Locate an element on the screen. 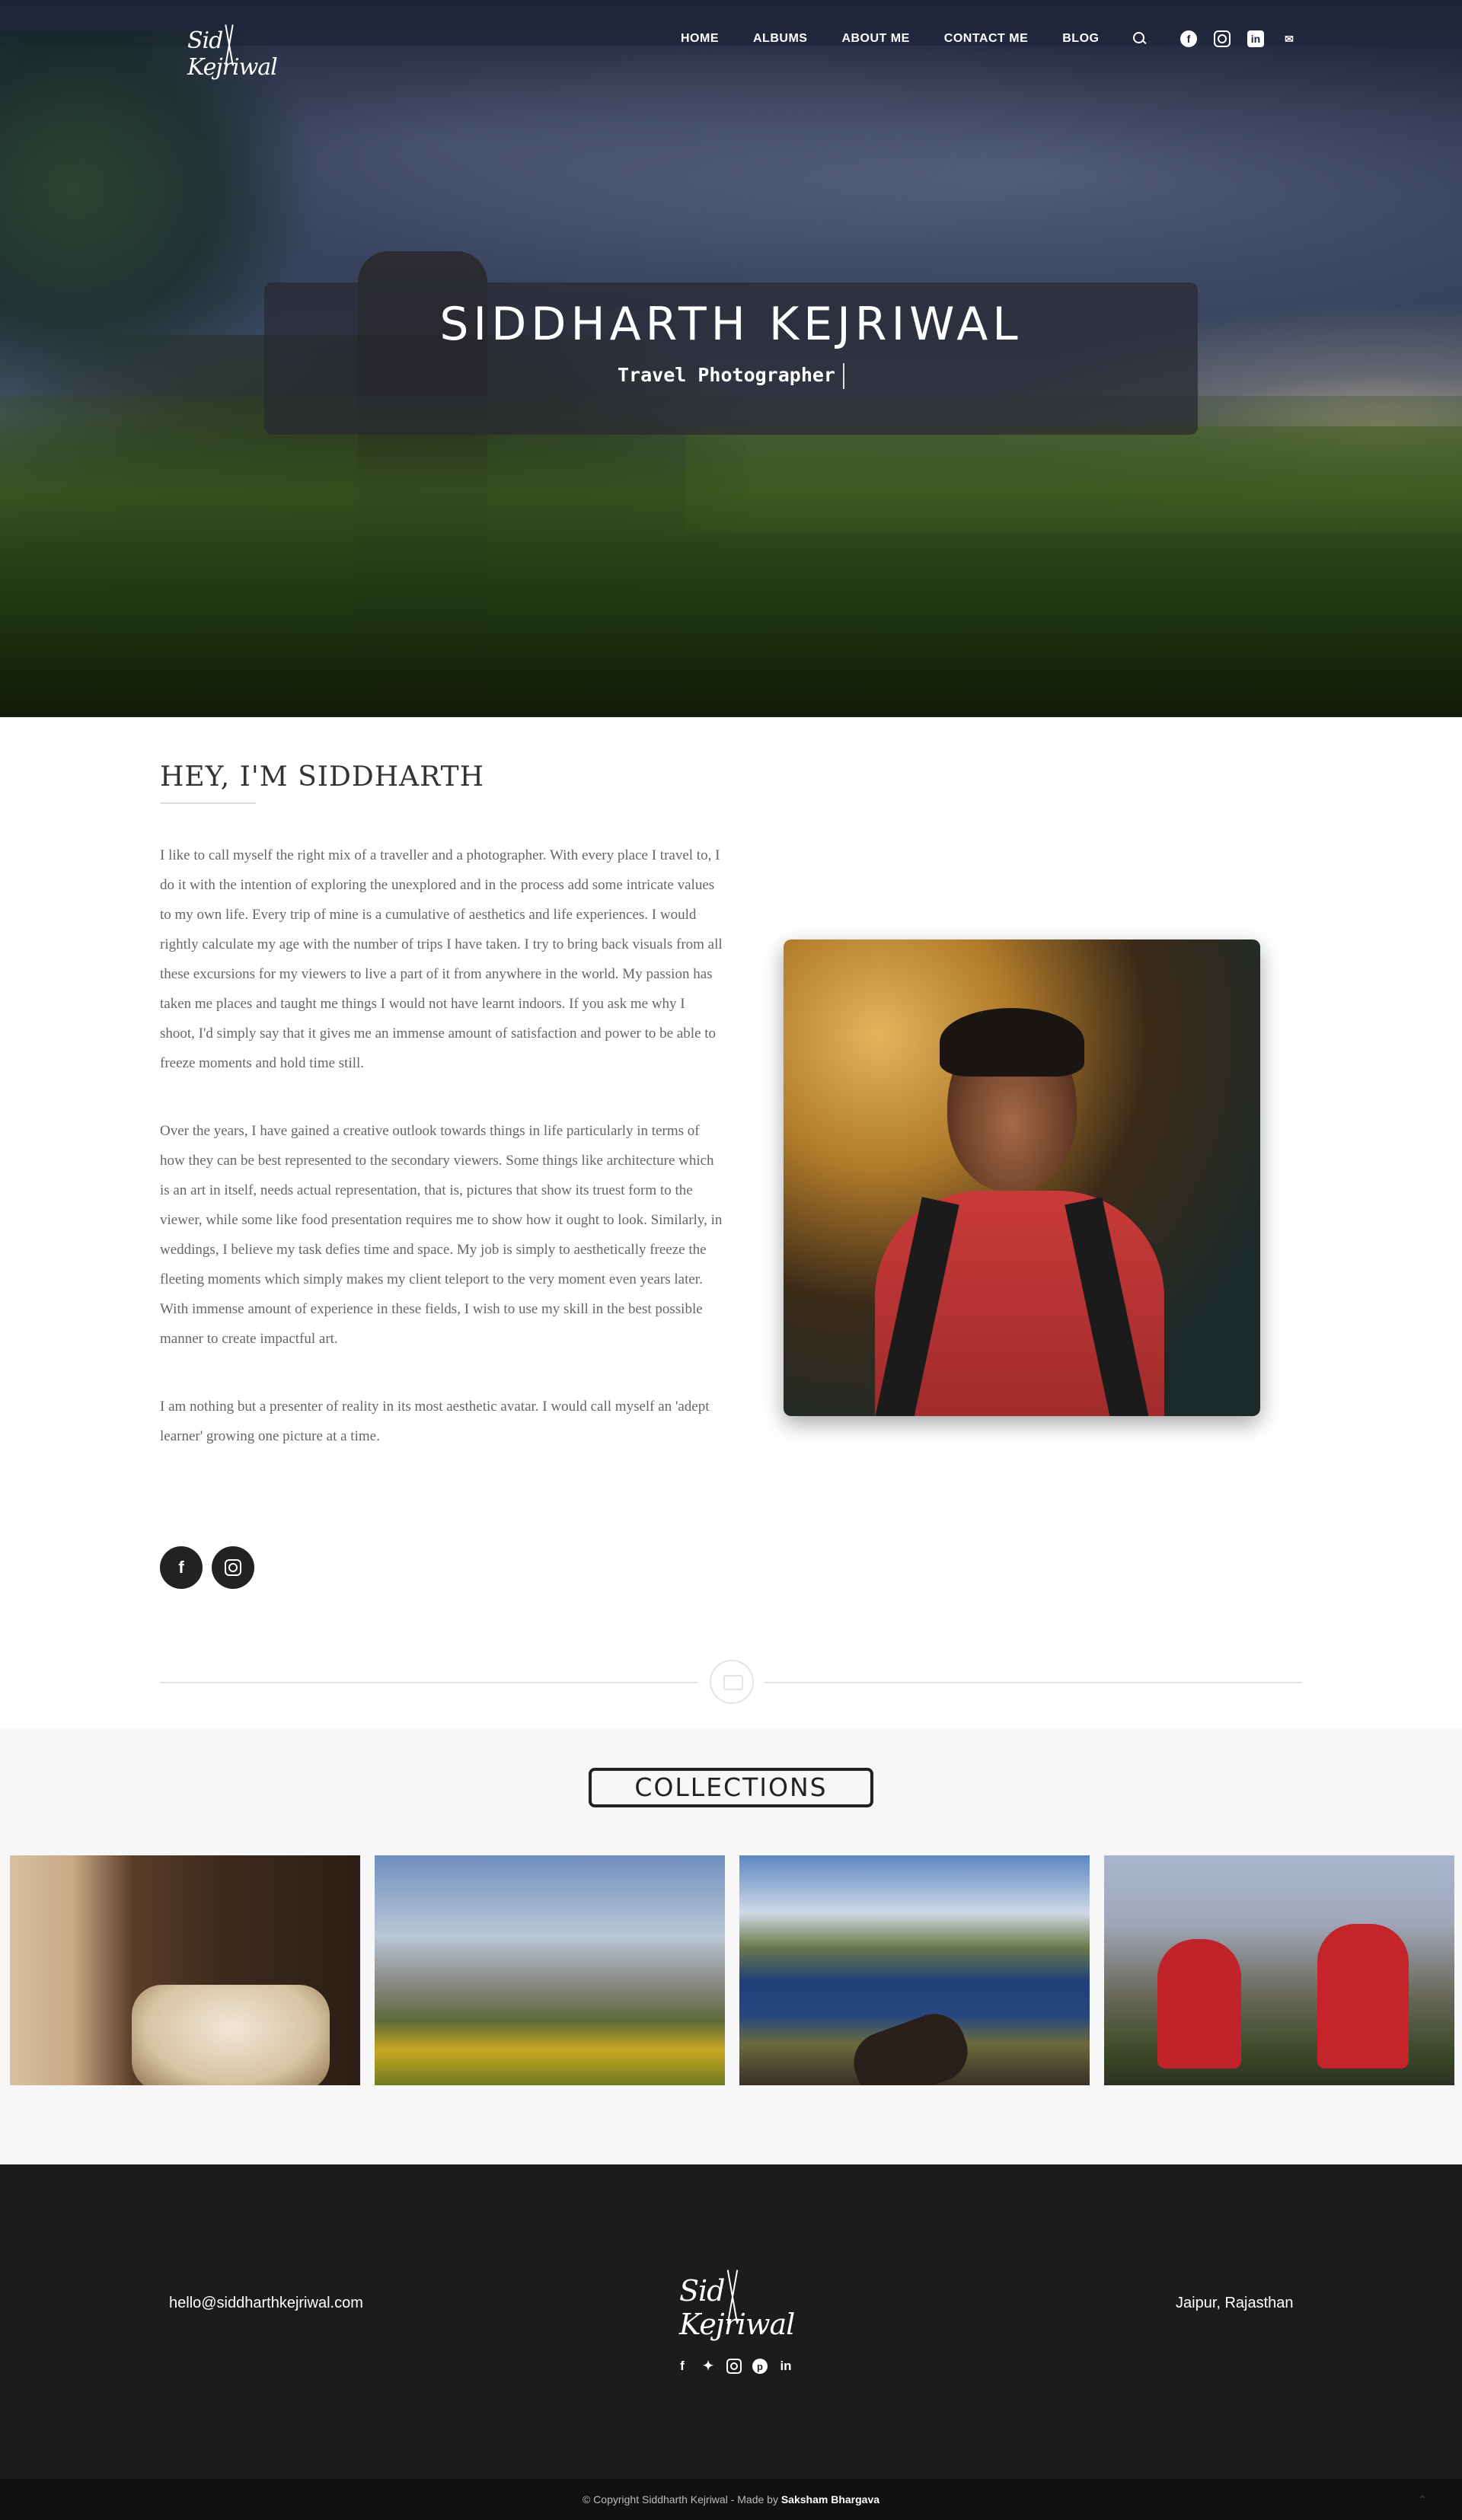 The image size is (1462, 2520). pinterest-icon: p is located at coordinates (760, 2366).